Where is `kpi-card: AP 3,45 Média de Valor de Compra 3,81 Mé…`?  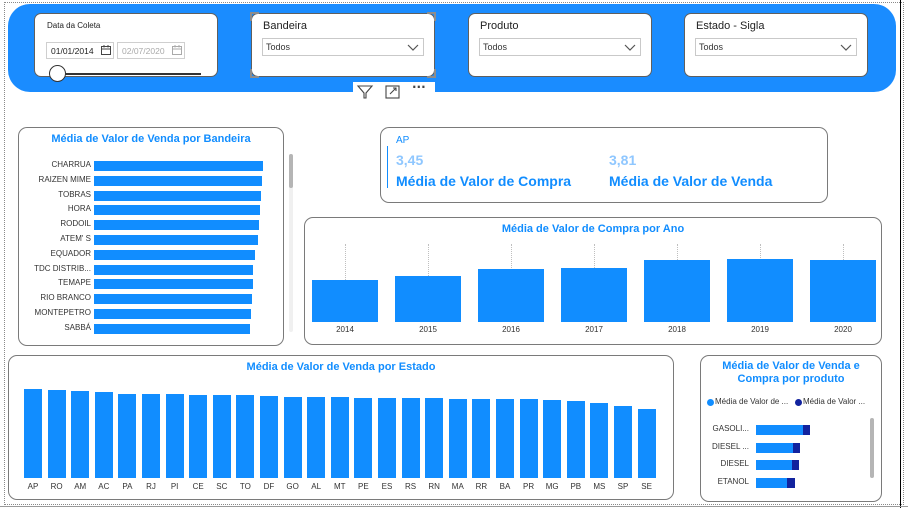 kpi-card: AP 3,45 Média de Valor de Compra 3,81 Mé… is located at coordinates (604, 165).